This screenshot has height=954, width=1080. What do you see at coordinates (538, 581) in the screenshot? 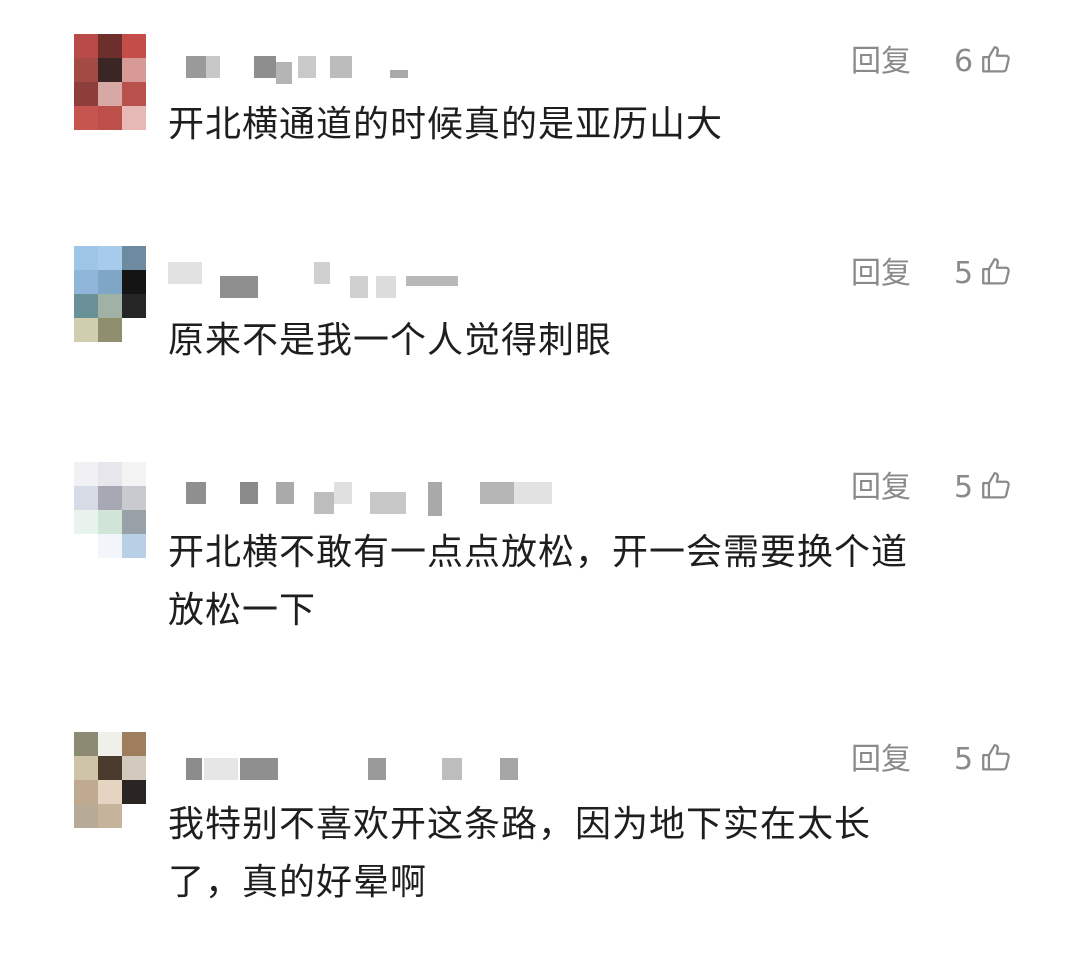
I see `comment-text: 开北横不敢有一点点放松，开一会需要换个道 放松一下` at bounding box center [538, 581].